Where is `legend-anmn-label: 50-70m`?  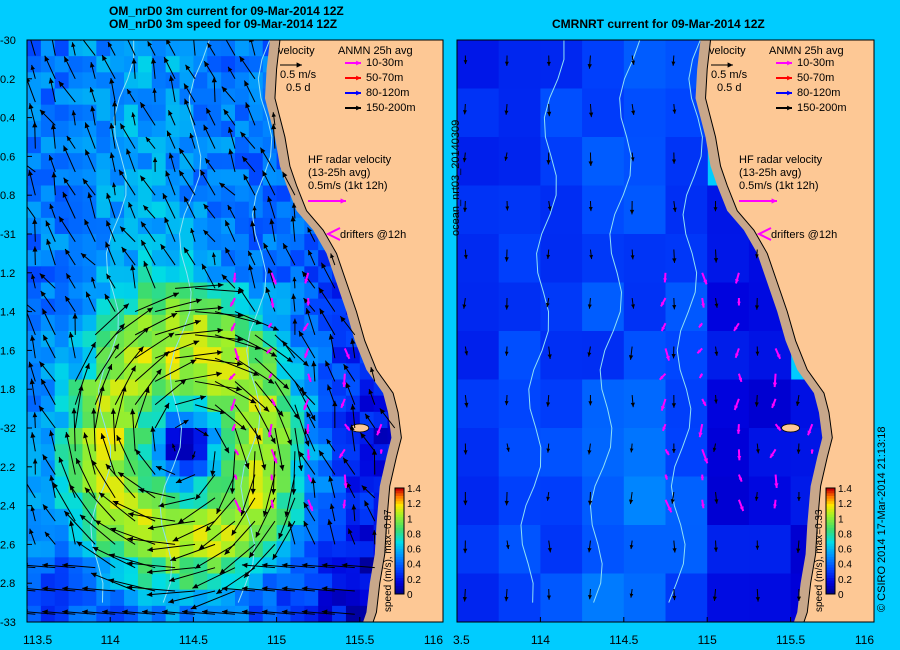 legend-anmn-label: 50-70m is located at coordinates (384, 78).